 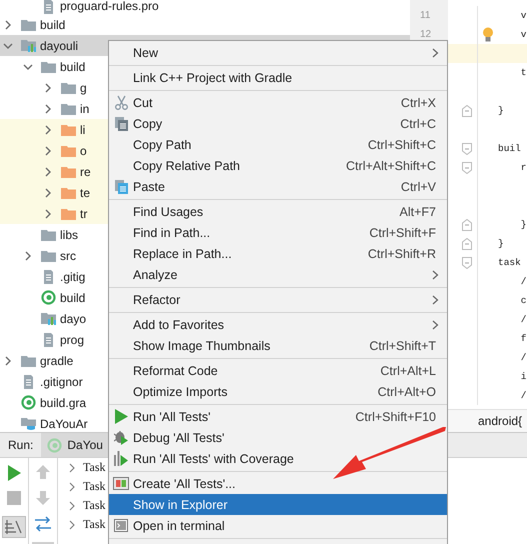 I want to click on shortcut-label: Ctrl+Alt+Shift+C, so click(x=391, y=165).